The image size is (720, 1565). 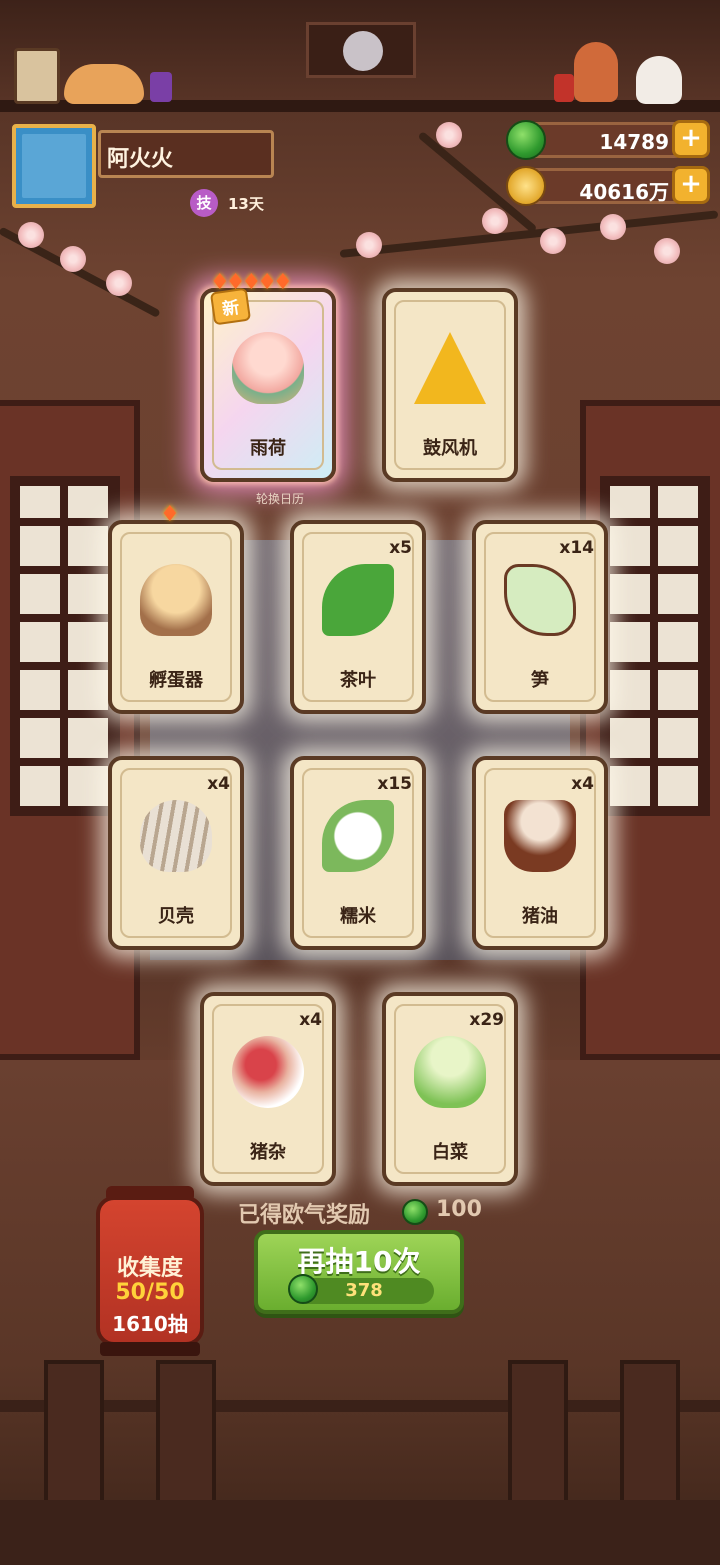 What do you see at coordinates (394, 784) in the screenshot?
I see `card-count: x15` at bounding box center [394, 784].